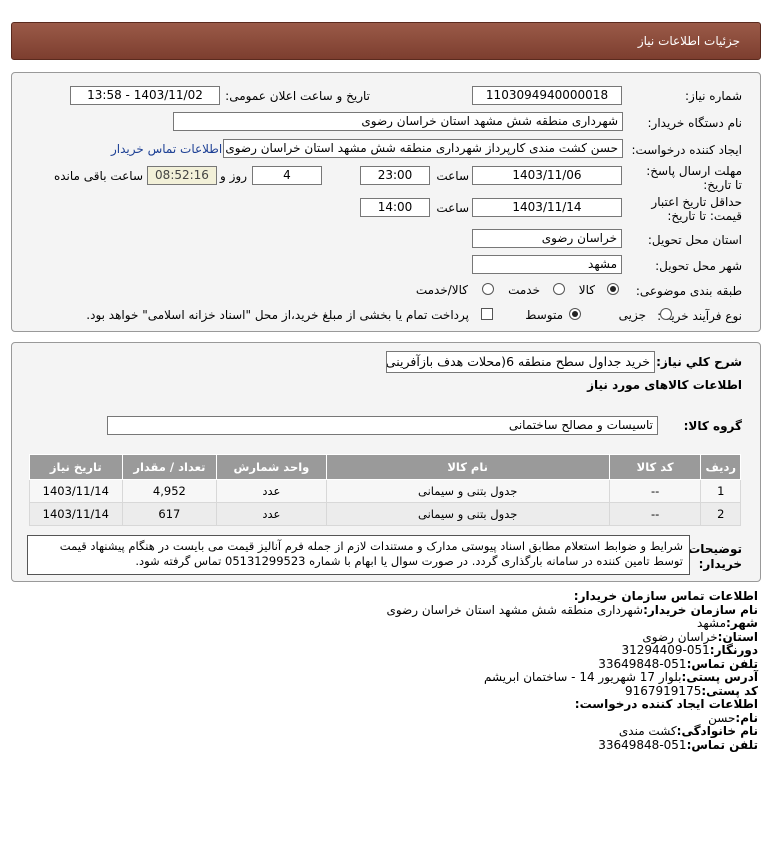  Describe the element at coordinates (524, 290) in the screenshot. I see `category-option-service: خدمت` at that location.